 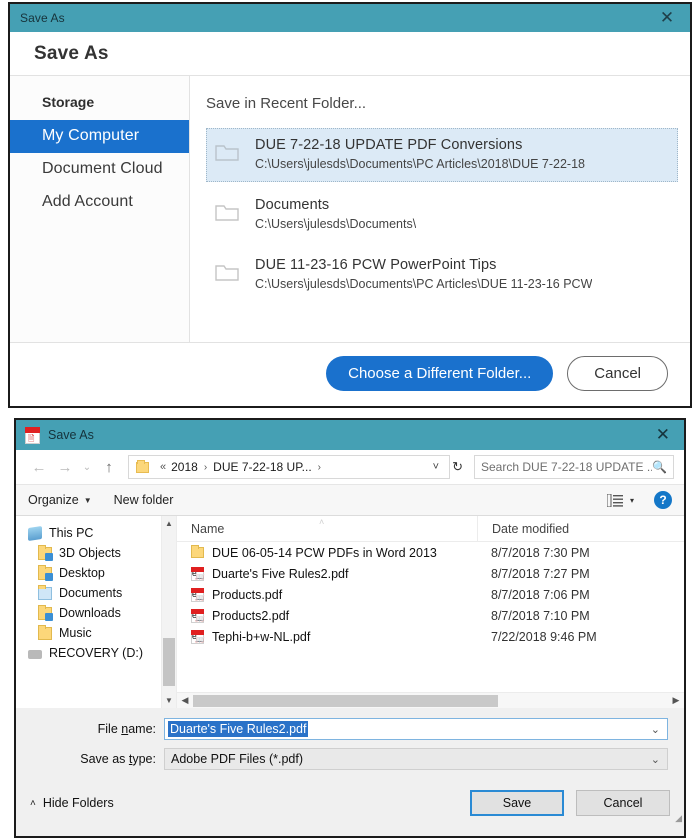 What do you see at coordinates (322, 522) in the screenshot?
I see `sort-ascending-icon: ˄` at bounding box center [322, 522].